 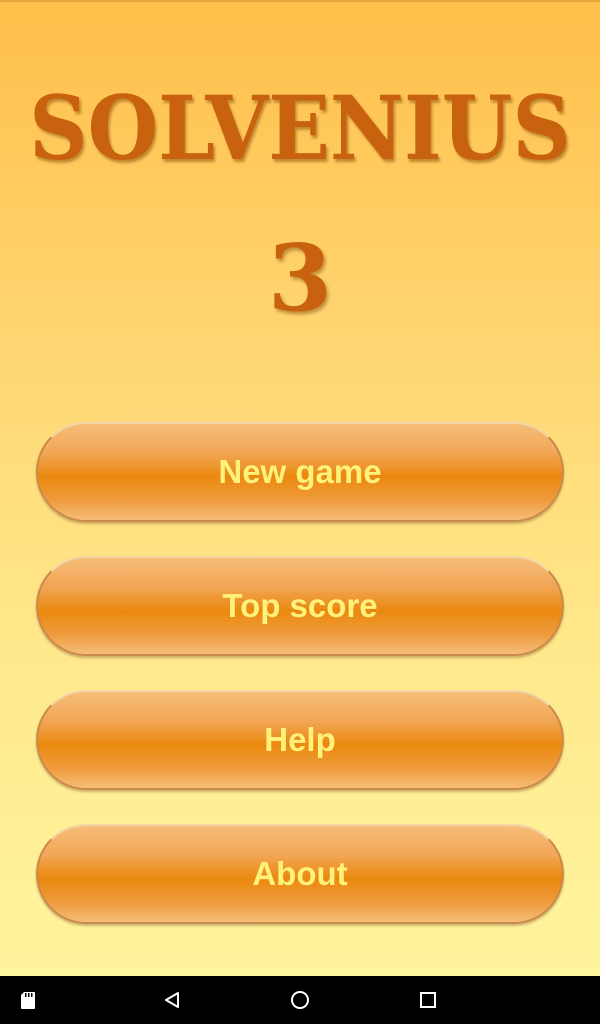 What do you see at coordinates (300, 606) in the screenshot?
I see `top-score-button: Top score` at bounding box center [300, 606].